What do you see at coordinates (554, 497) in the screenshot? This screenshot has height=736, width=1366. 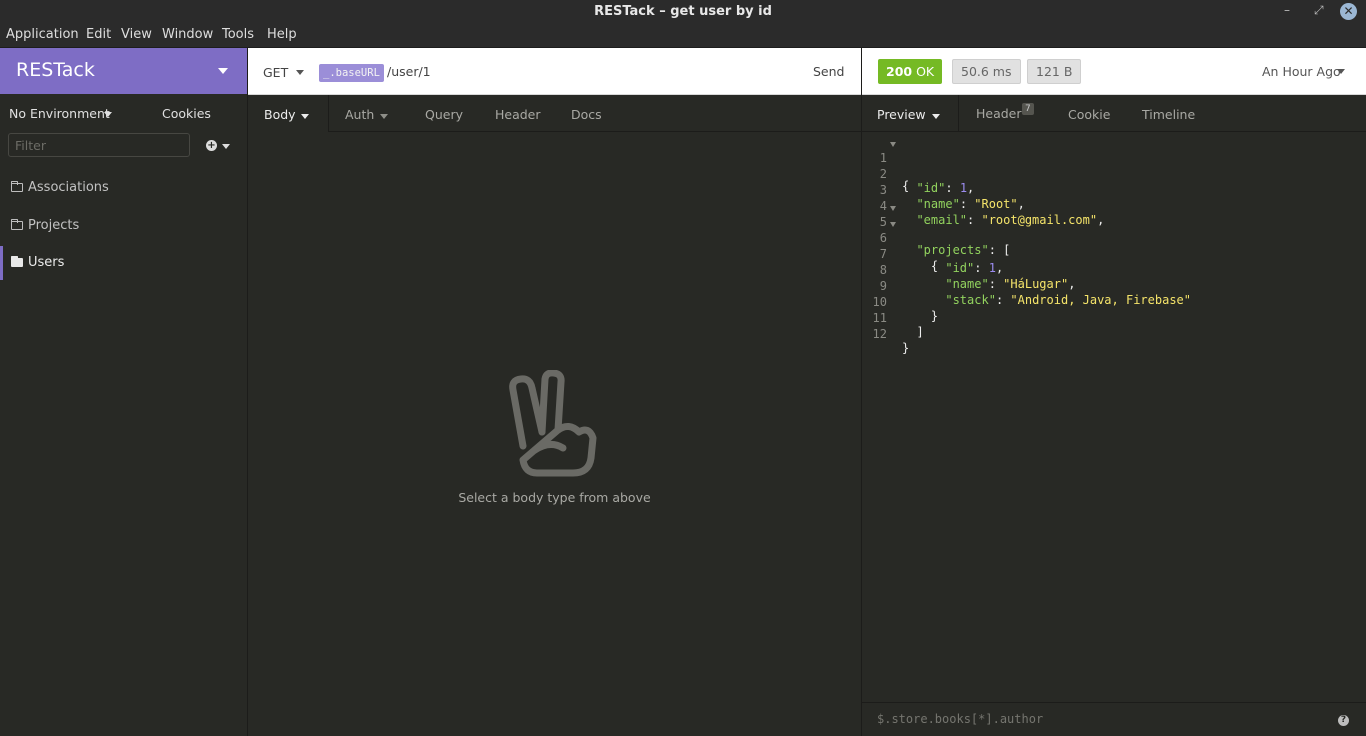 I see `empty-state-message: Select a body type from above` at bounding box center [554, 497].